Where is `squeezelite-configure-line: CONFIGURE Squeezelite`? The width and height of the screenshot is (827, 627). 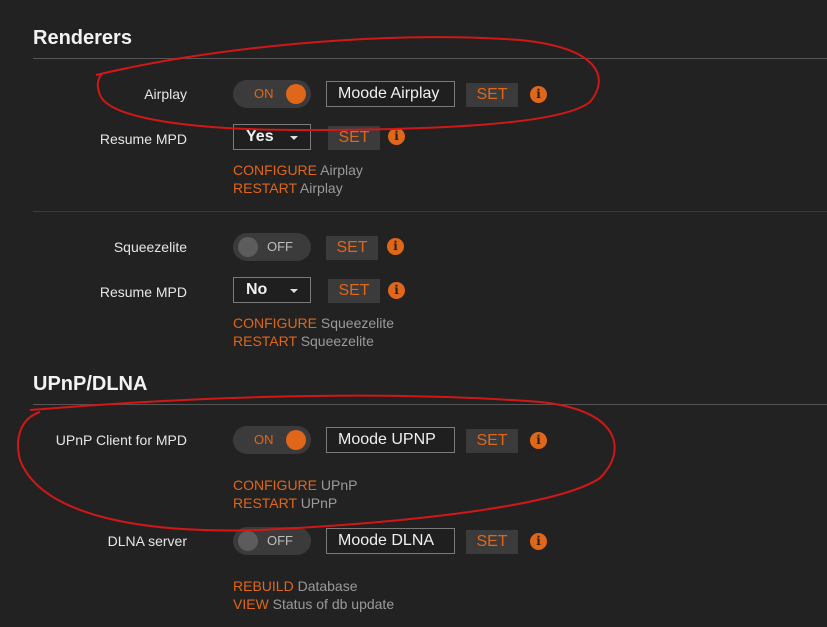
squeezelite-configure-line: CONFIGURE Squeezelite is located at coordinates (313, 323).